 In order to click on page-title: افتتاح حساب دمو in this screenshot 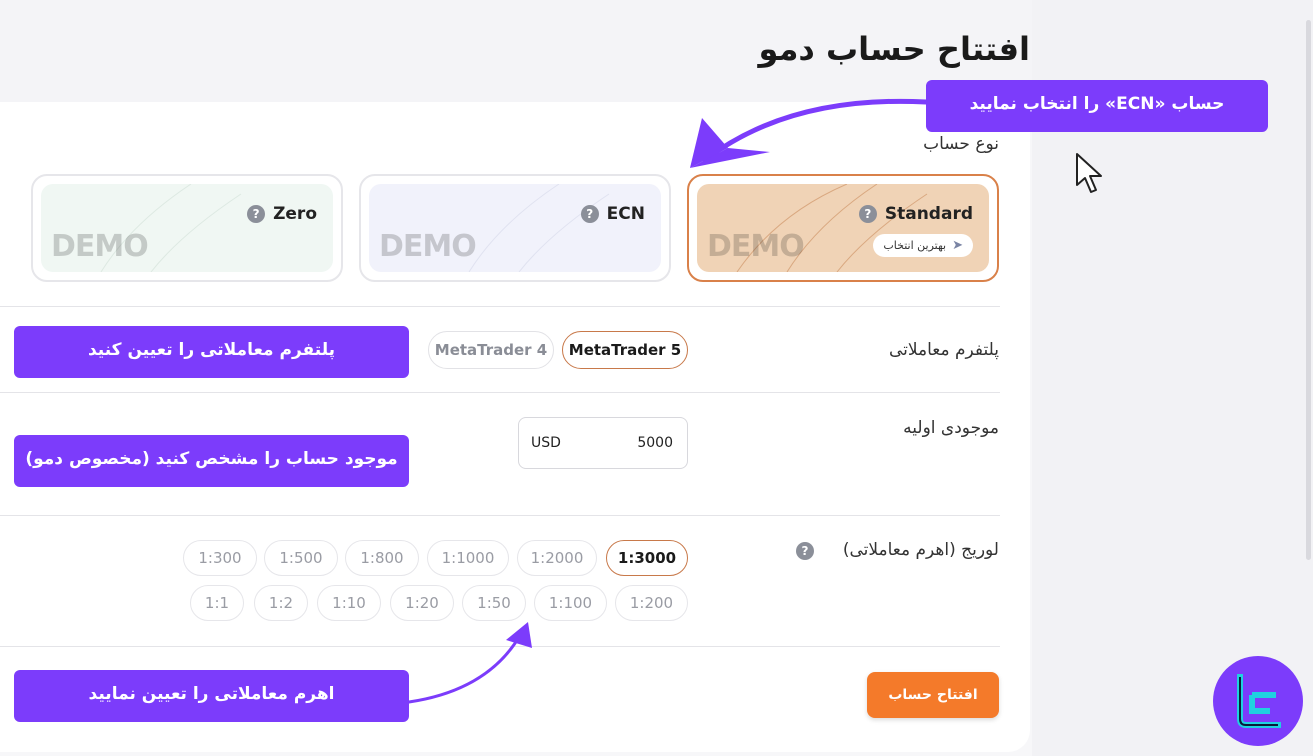, I will do `click(894, 49)`.